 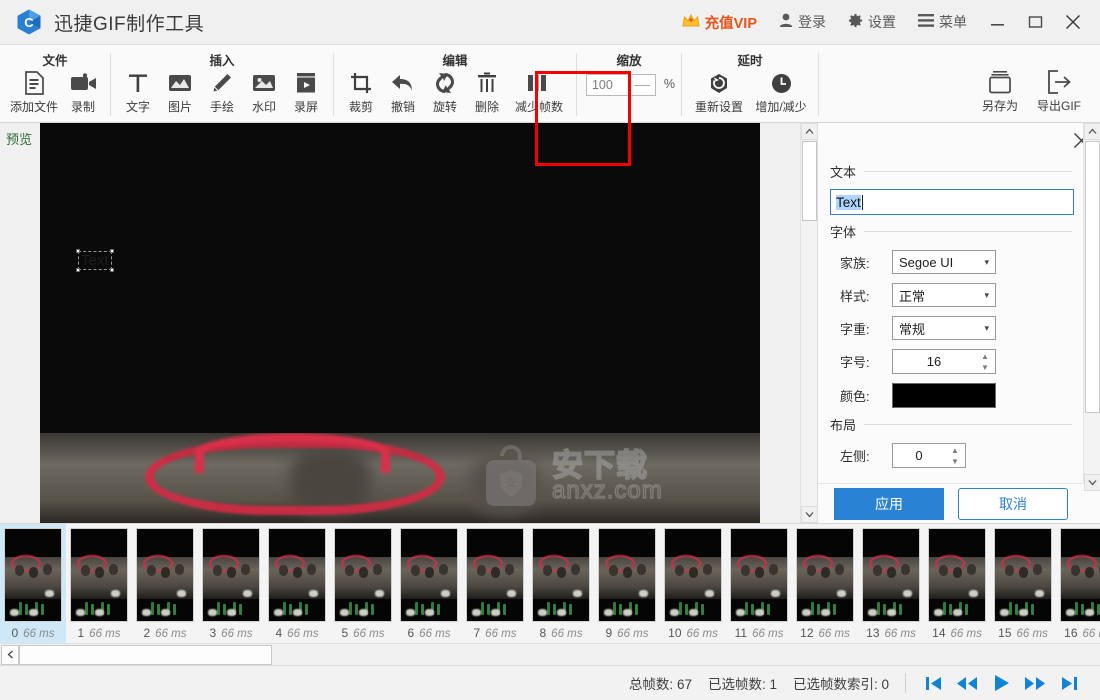 What do you see at coordinates (360, 107) in the screenshot?
I see `crop-label: 裁剪` at bounding box center [360, 107].